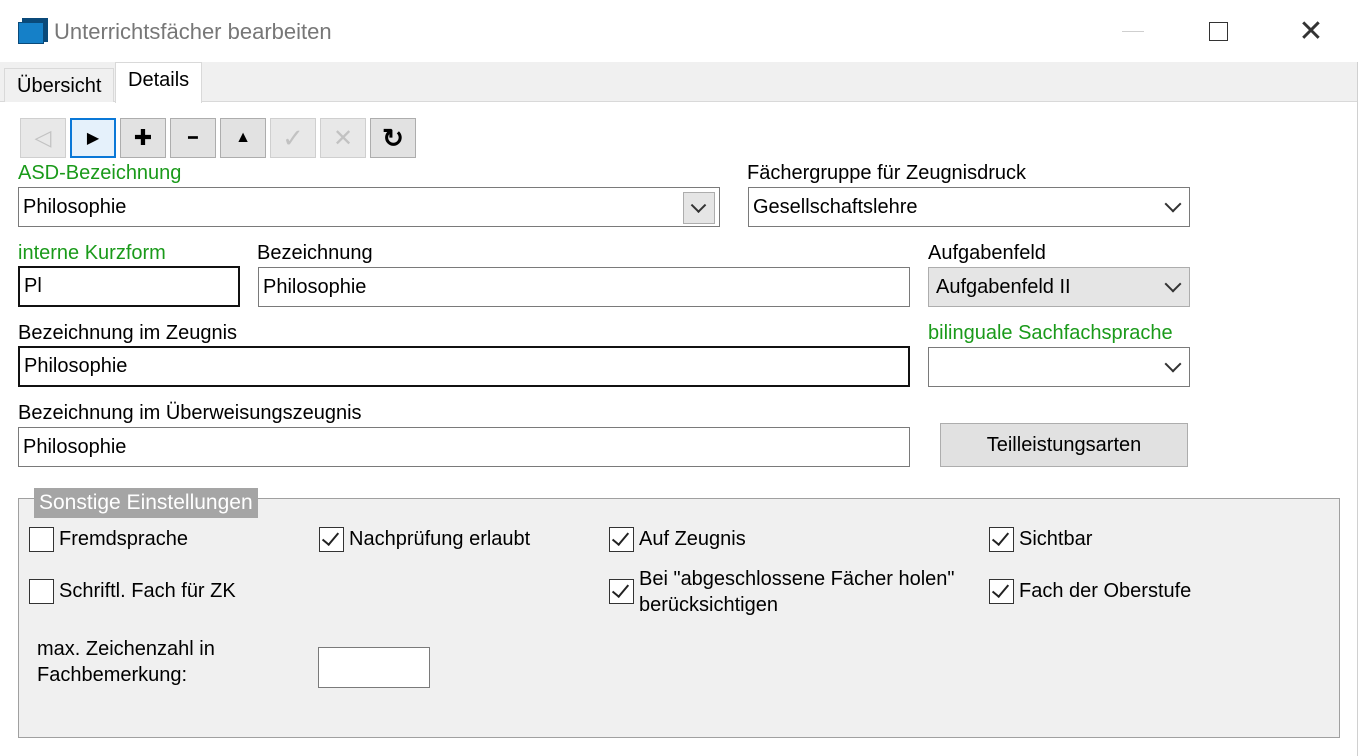  I want to click on bilingual-select, so click(1059, 367).